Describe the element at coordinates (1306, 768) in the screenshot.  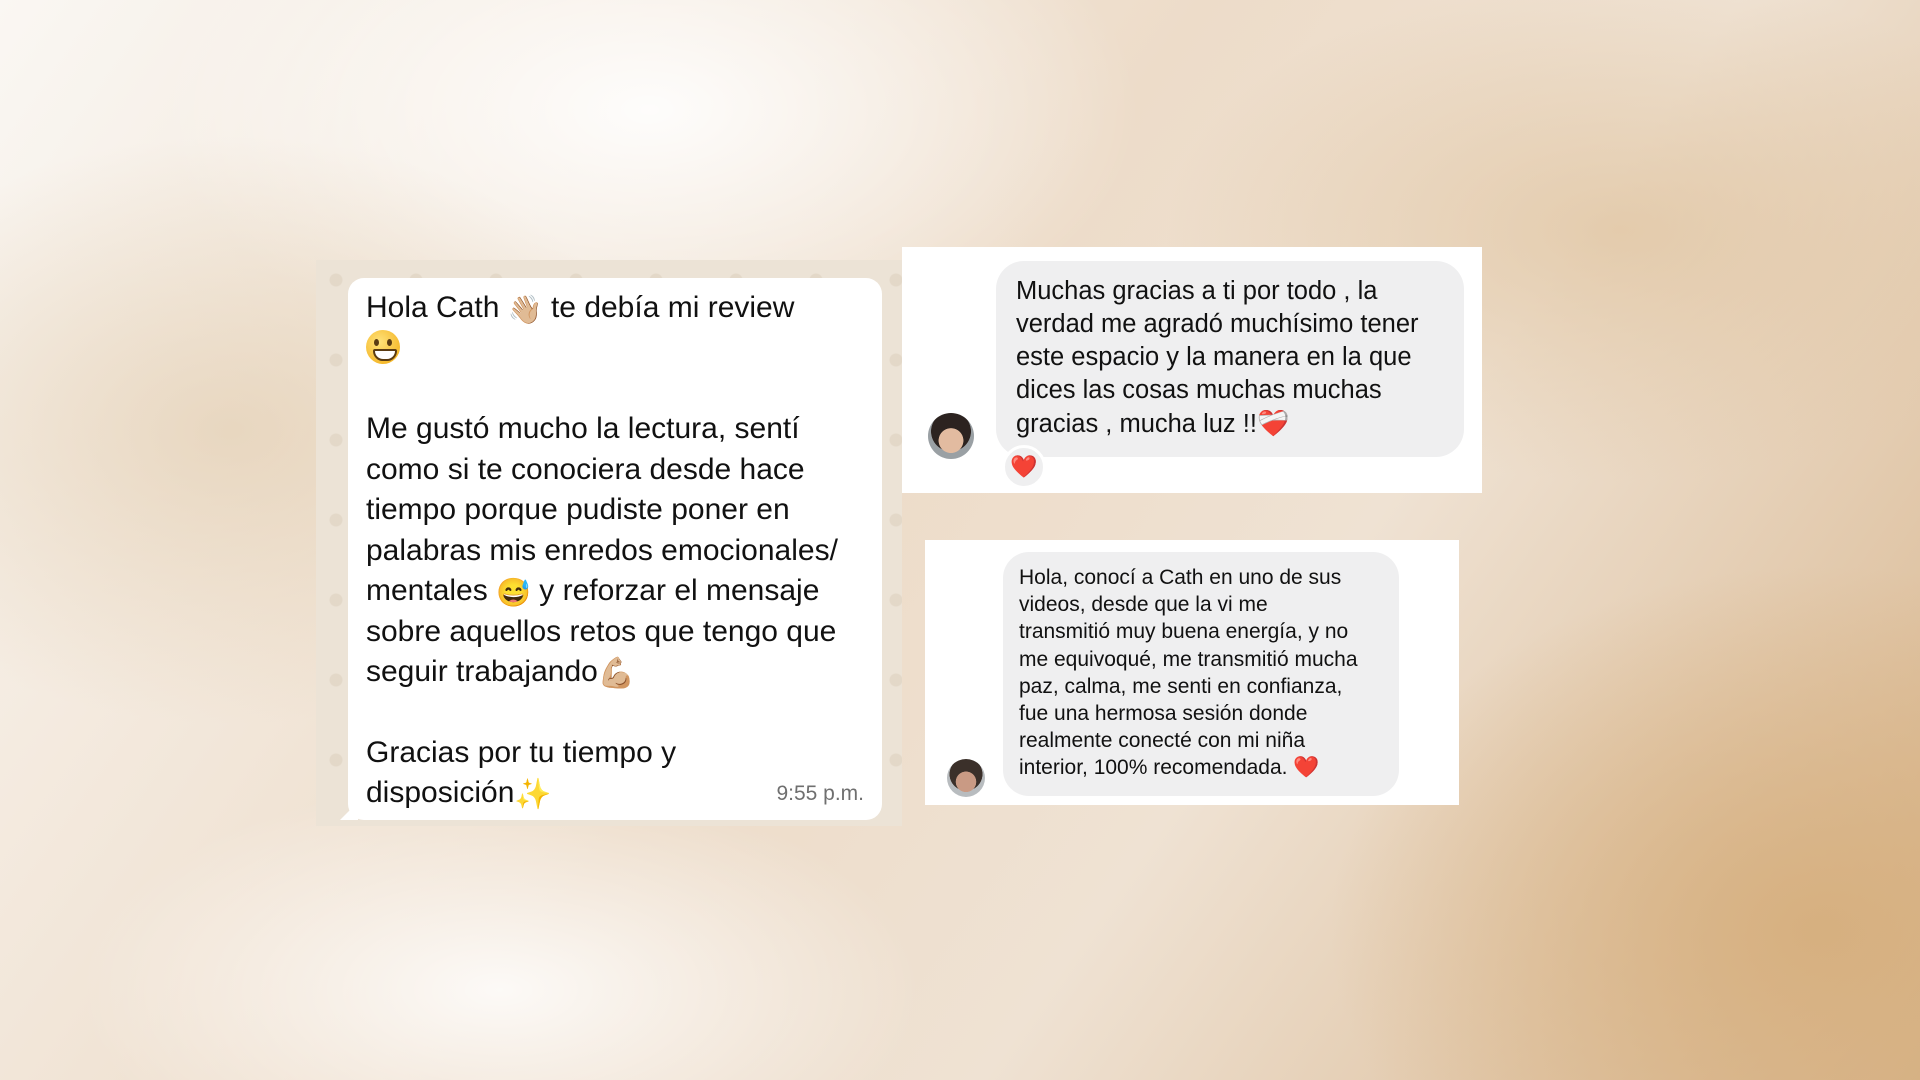
I see `red-heart-icon: ❤️` at that location.